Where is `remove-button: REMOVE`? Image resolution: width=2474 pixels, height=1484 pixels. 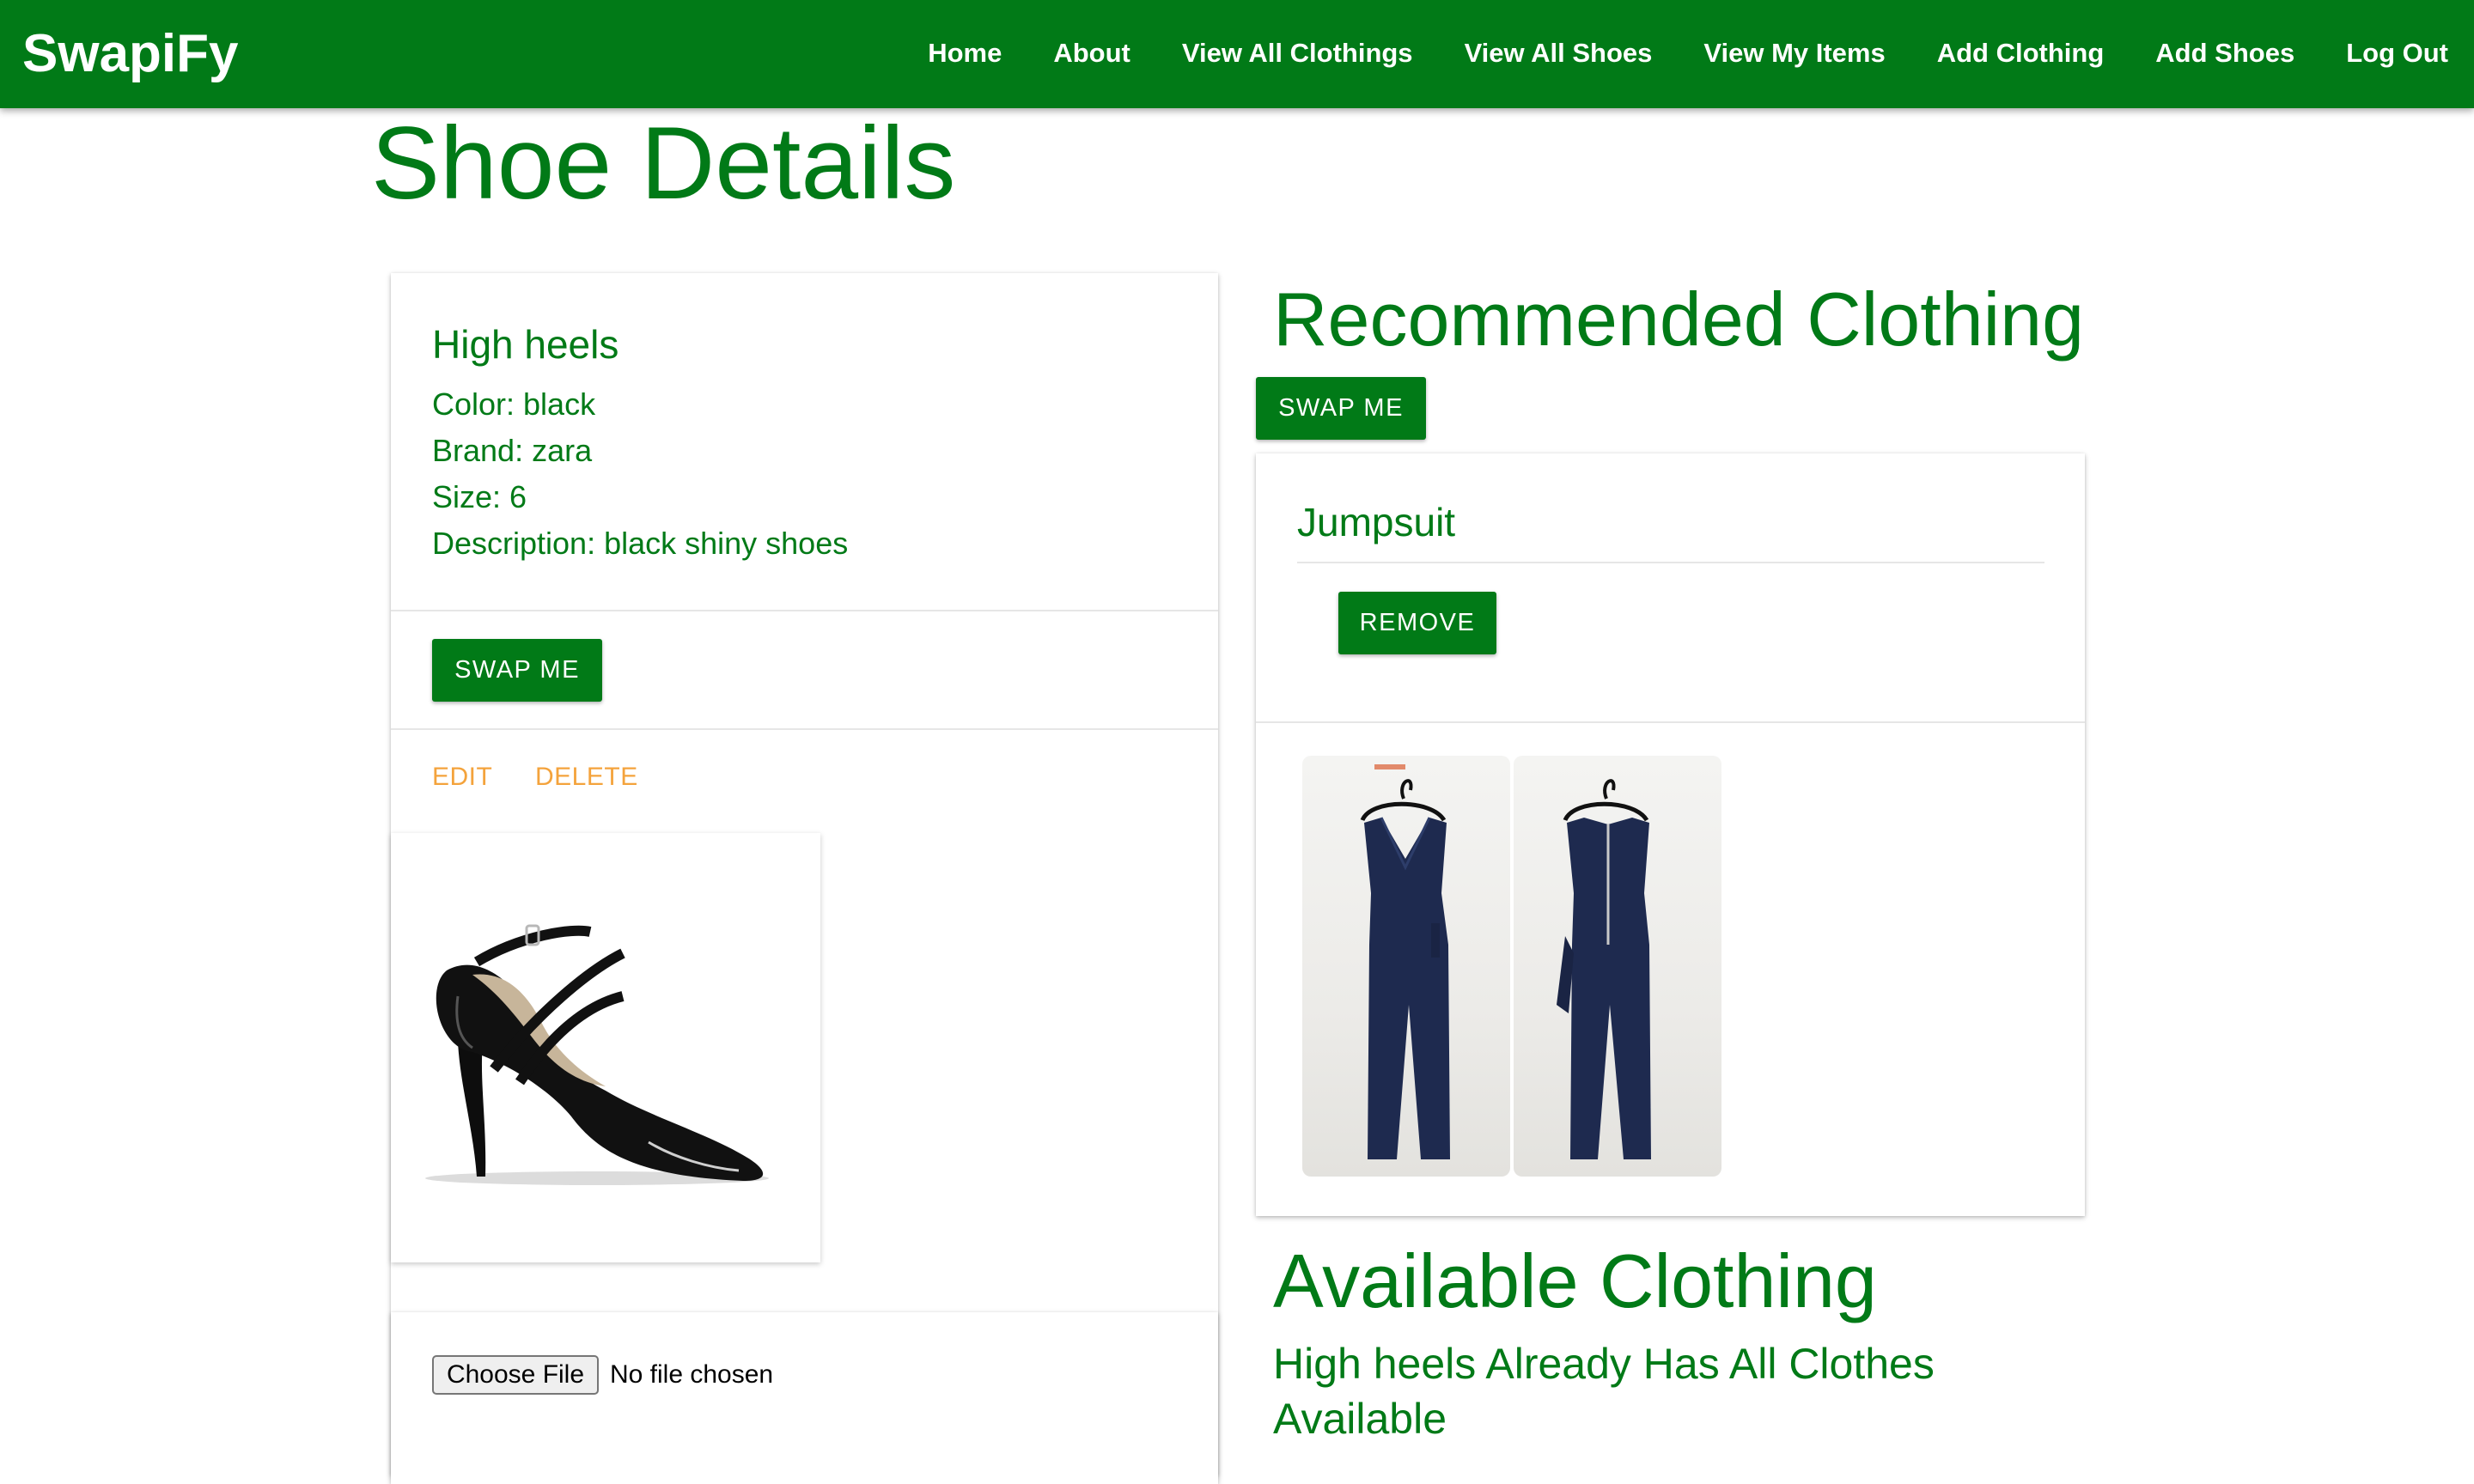 remove-button: REMOVE is located at coordinates (1417, 623).